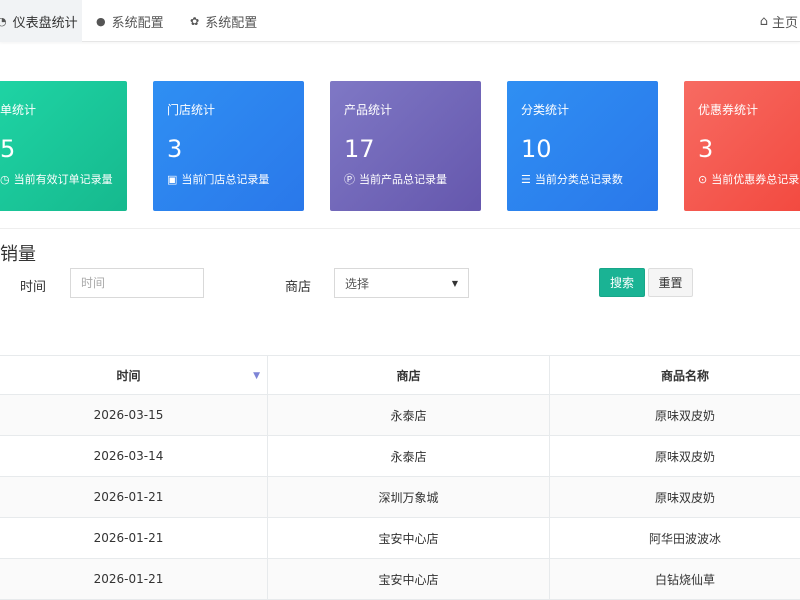 The height and width of the screenshot is (600, 800). I want to click on tab-label: 仪表盘统计, so click(45, 23).